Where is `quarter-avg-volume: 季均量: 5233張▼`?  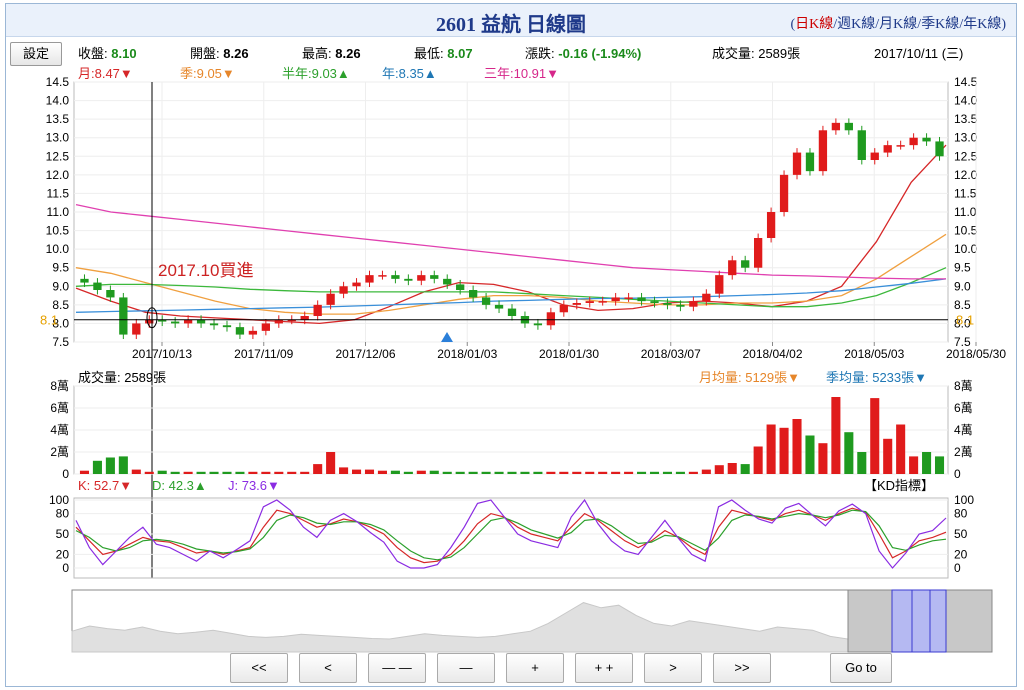 quarter-avg-volume: 季均量: 5233張▼ is located at coordinates (876, 377).